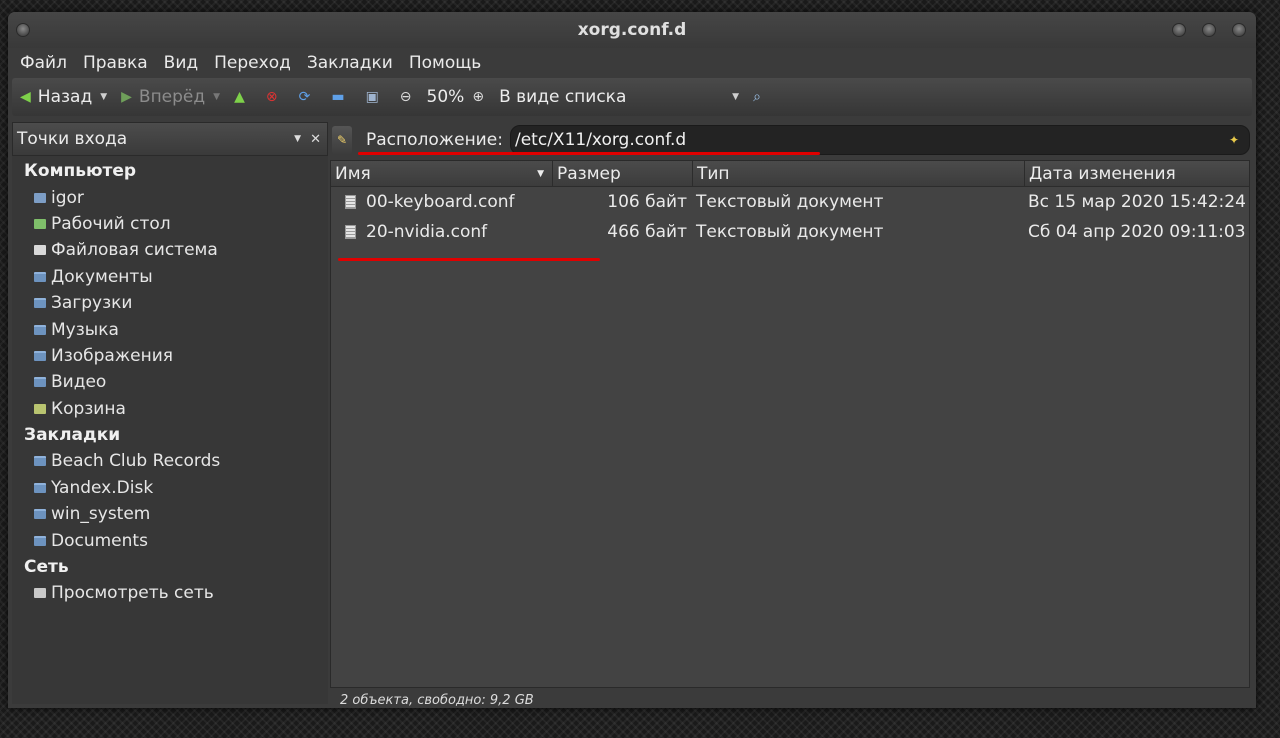 This screenshot has height=738, width=1280. What do you see at coordinates (1179, 30) in the screenshot?
I see `minimize-window-button` at bounding box center [1179, 30].